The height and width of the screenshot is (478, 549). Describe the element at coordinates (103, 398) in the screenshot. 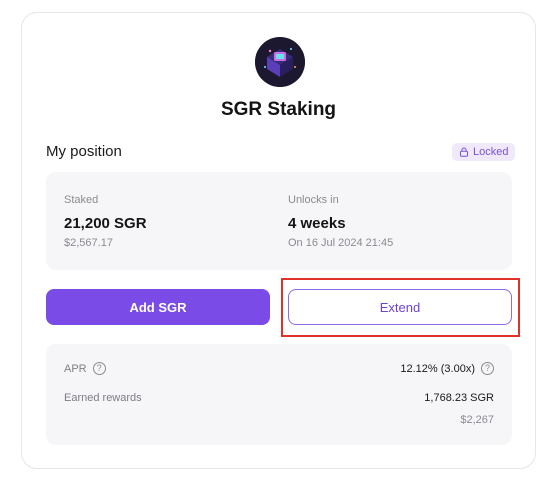

I see `rewards-label: Earned rewards` at that location.